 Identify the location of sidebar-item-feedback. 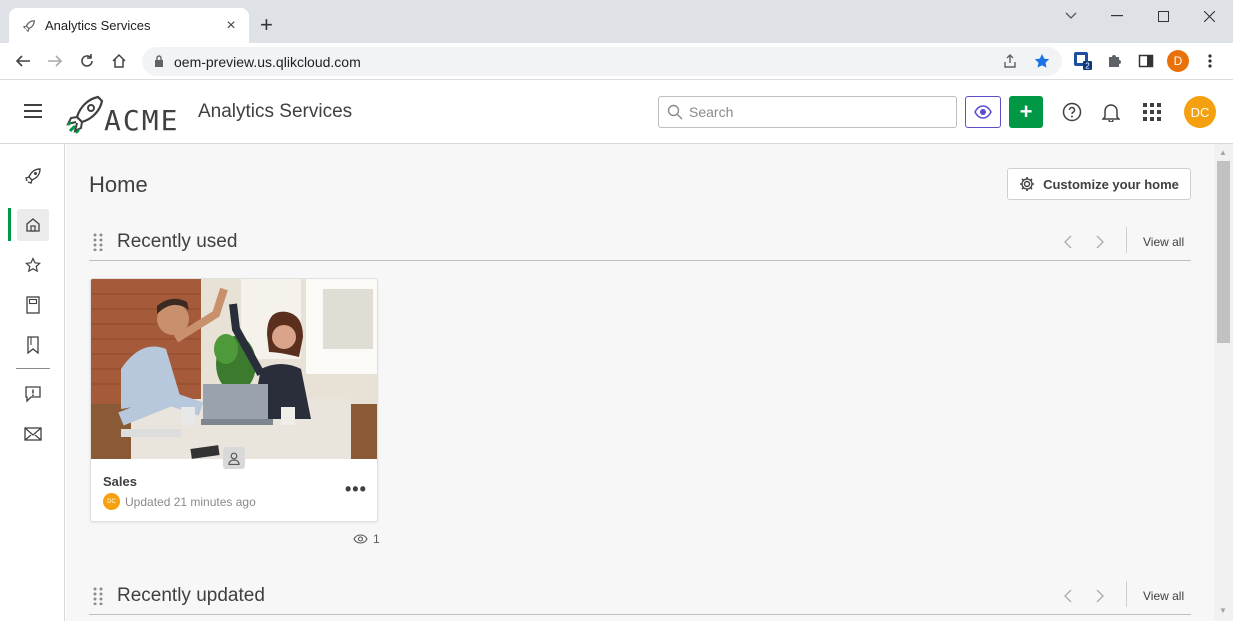
(33, 394).